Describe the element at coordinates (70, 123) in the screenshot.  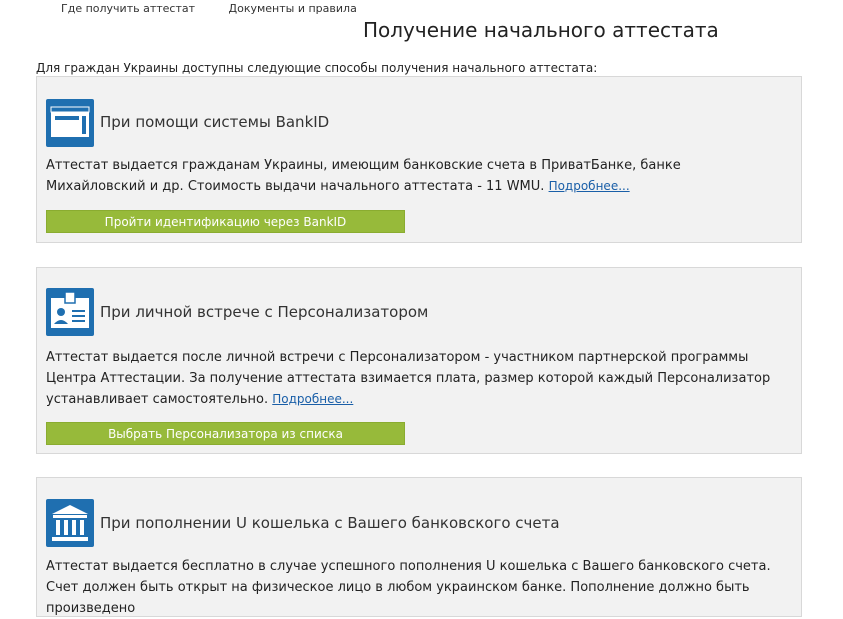
I see `browser-window-icon` at that location.